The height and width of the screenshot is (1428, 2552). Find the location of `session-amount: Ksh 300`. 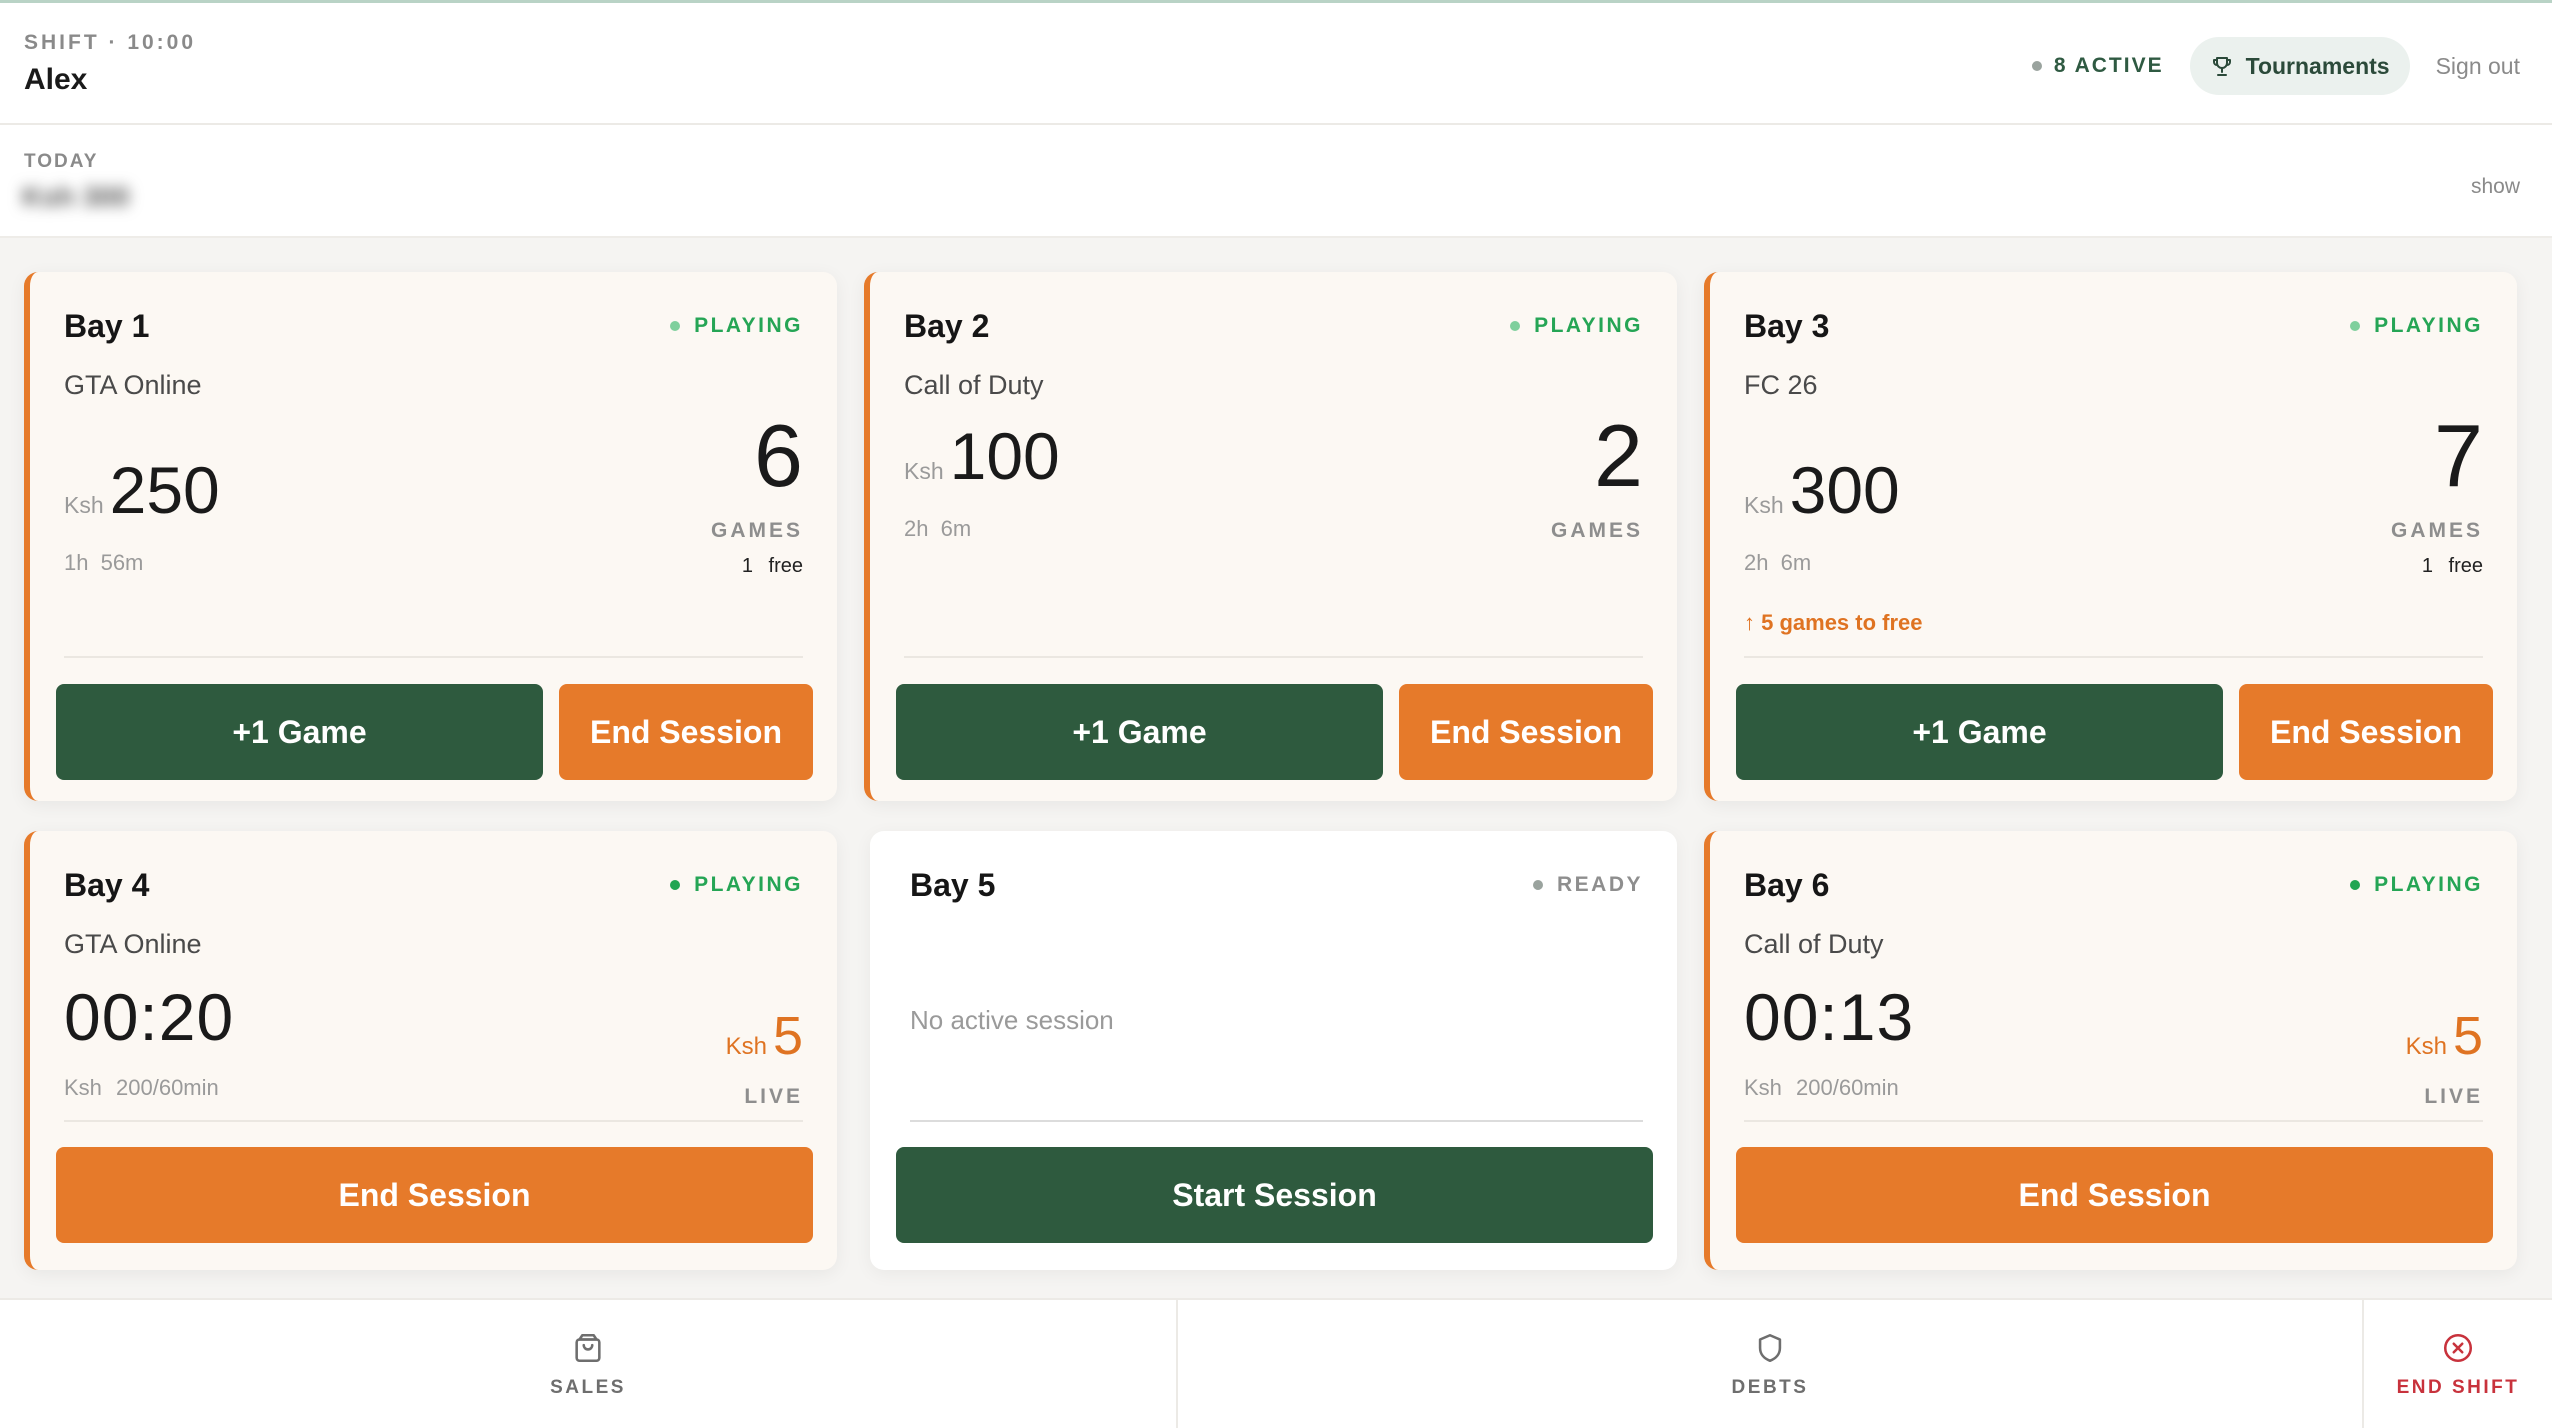

session-amount: Ksh 300 is located at coordinates (1822, 490).